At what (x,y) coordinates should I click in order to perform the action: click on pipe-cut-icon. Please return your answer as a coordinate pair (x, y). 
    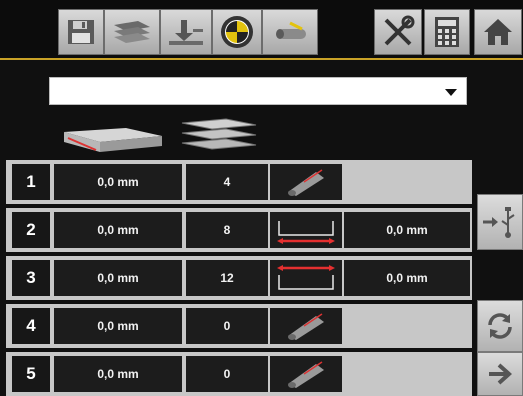
    Looking at the image, I should click on (291, 30).